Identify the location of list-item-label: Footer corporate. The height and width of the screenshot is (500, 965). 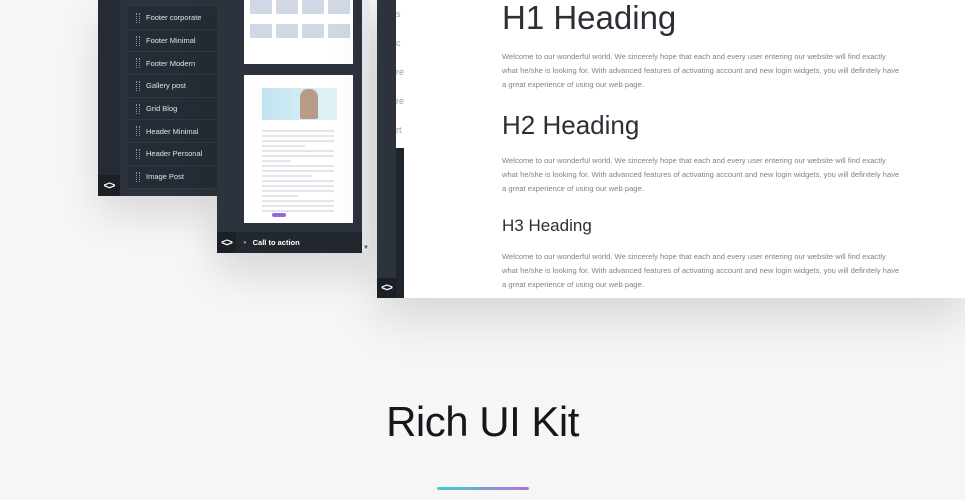
(174, 18).